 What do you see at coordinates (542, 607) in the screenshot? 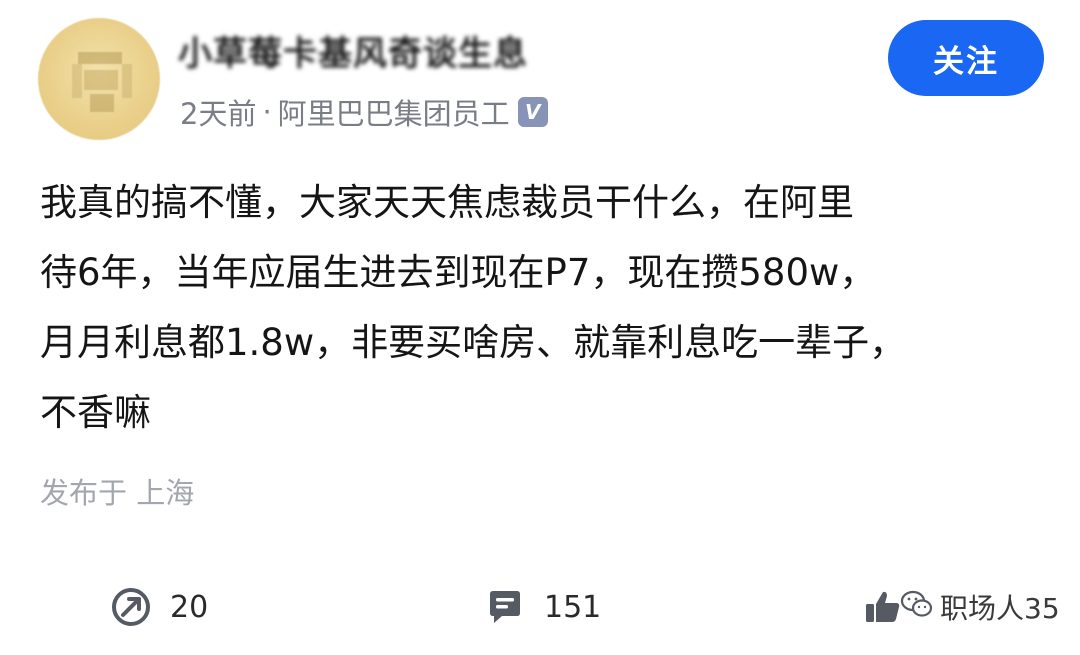
I see `comment-button: 151` at bounding box center [542, 607].